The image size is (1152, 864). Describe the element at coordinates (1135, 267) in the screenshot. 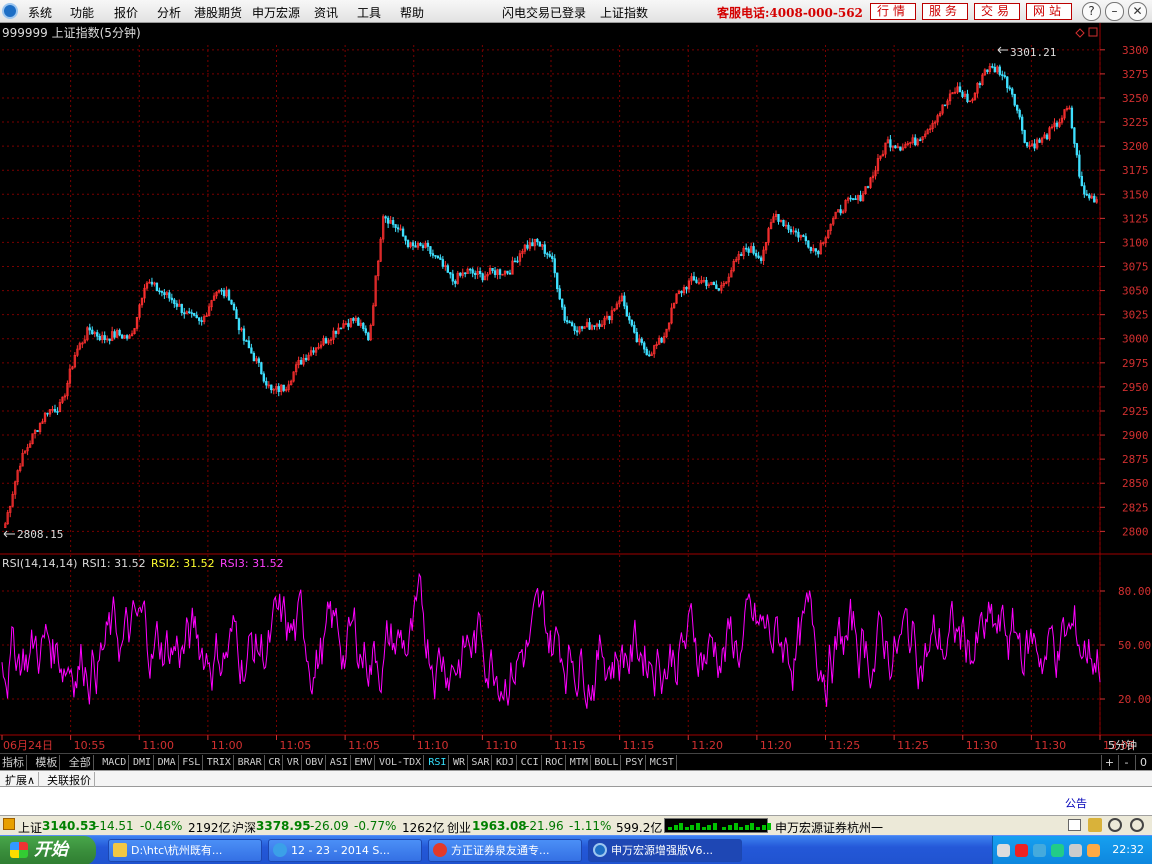

I see `price-tick-label: 3075` at that location.